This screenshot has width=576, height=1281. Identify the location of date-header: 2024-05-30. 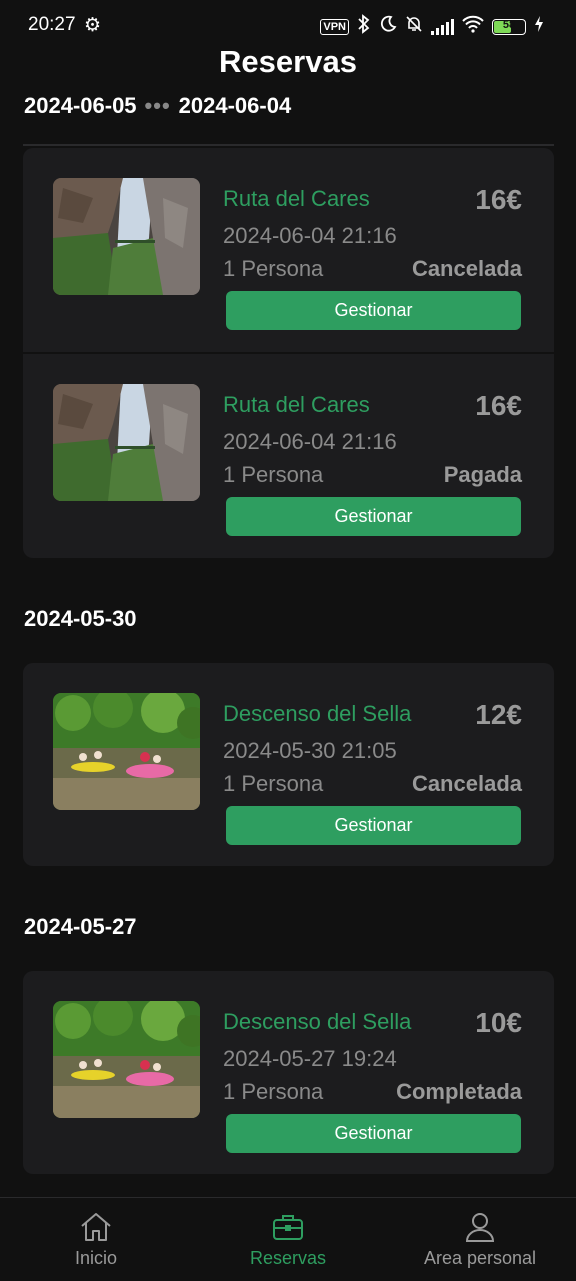
(80, 619).